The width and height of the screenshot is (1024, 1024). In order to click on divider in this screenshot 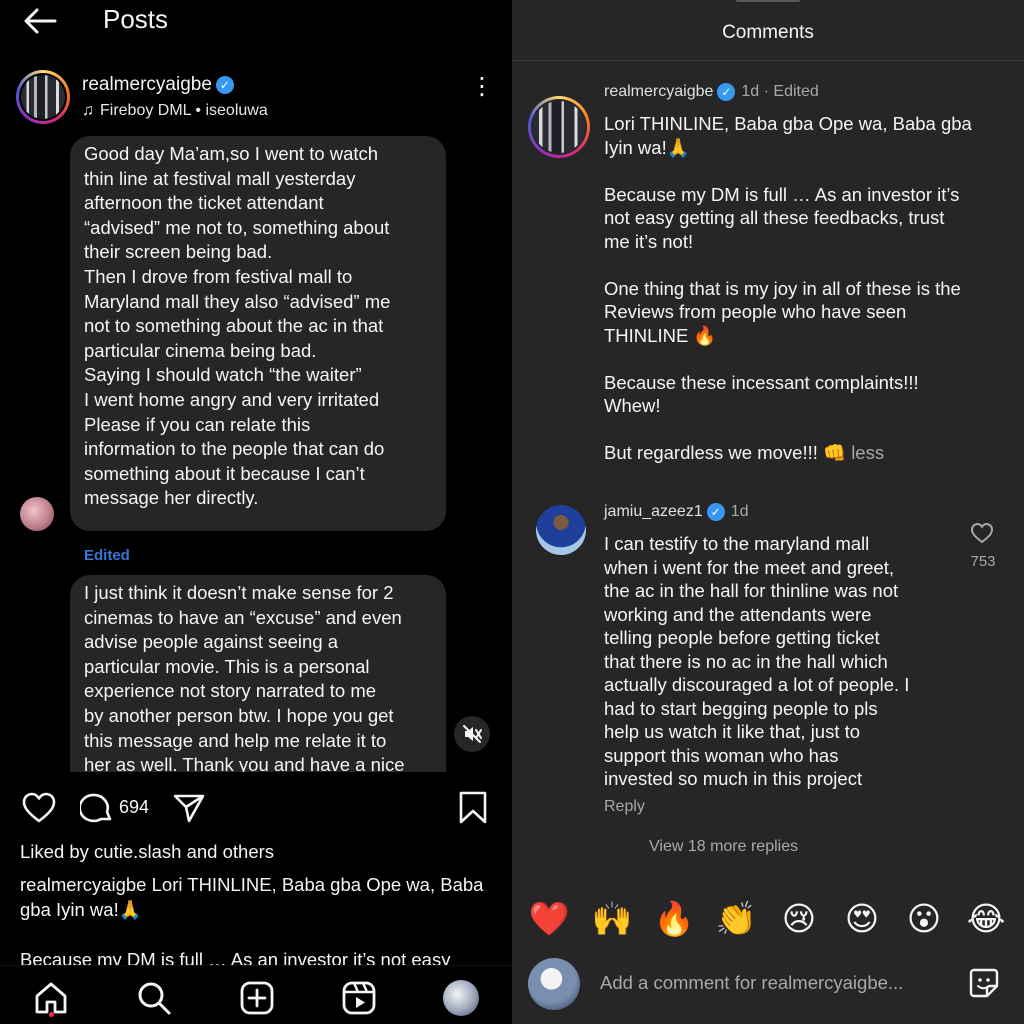, I will do `click(768, 60)`.